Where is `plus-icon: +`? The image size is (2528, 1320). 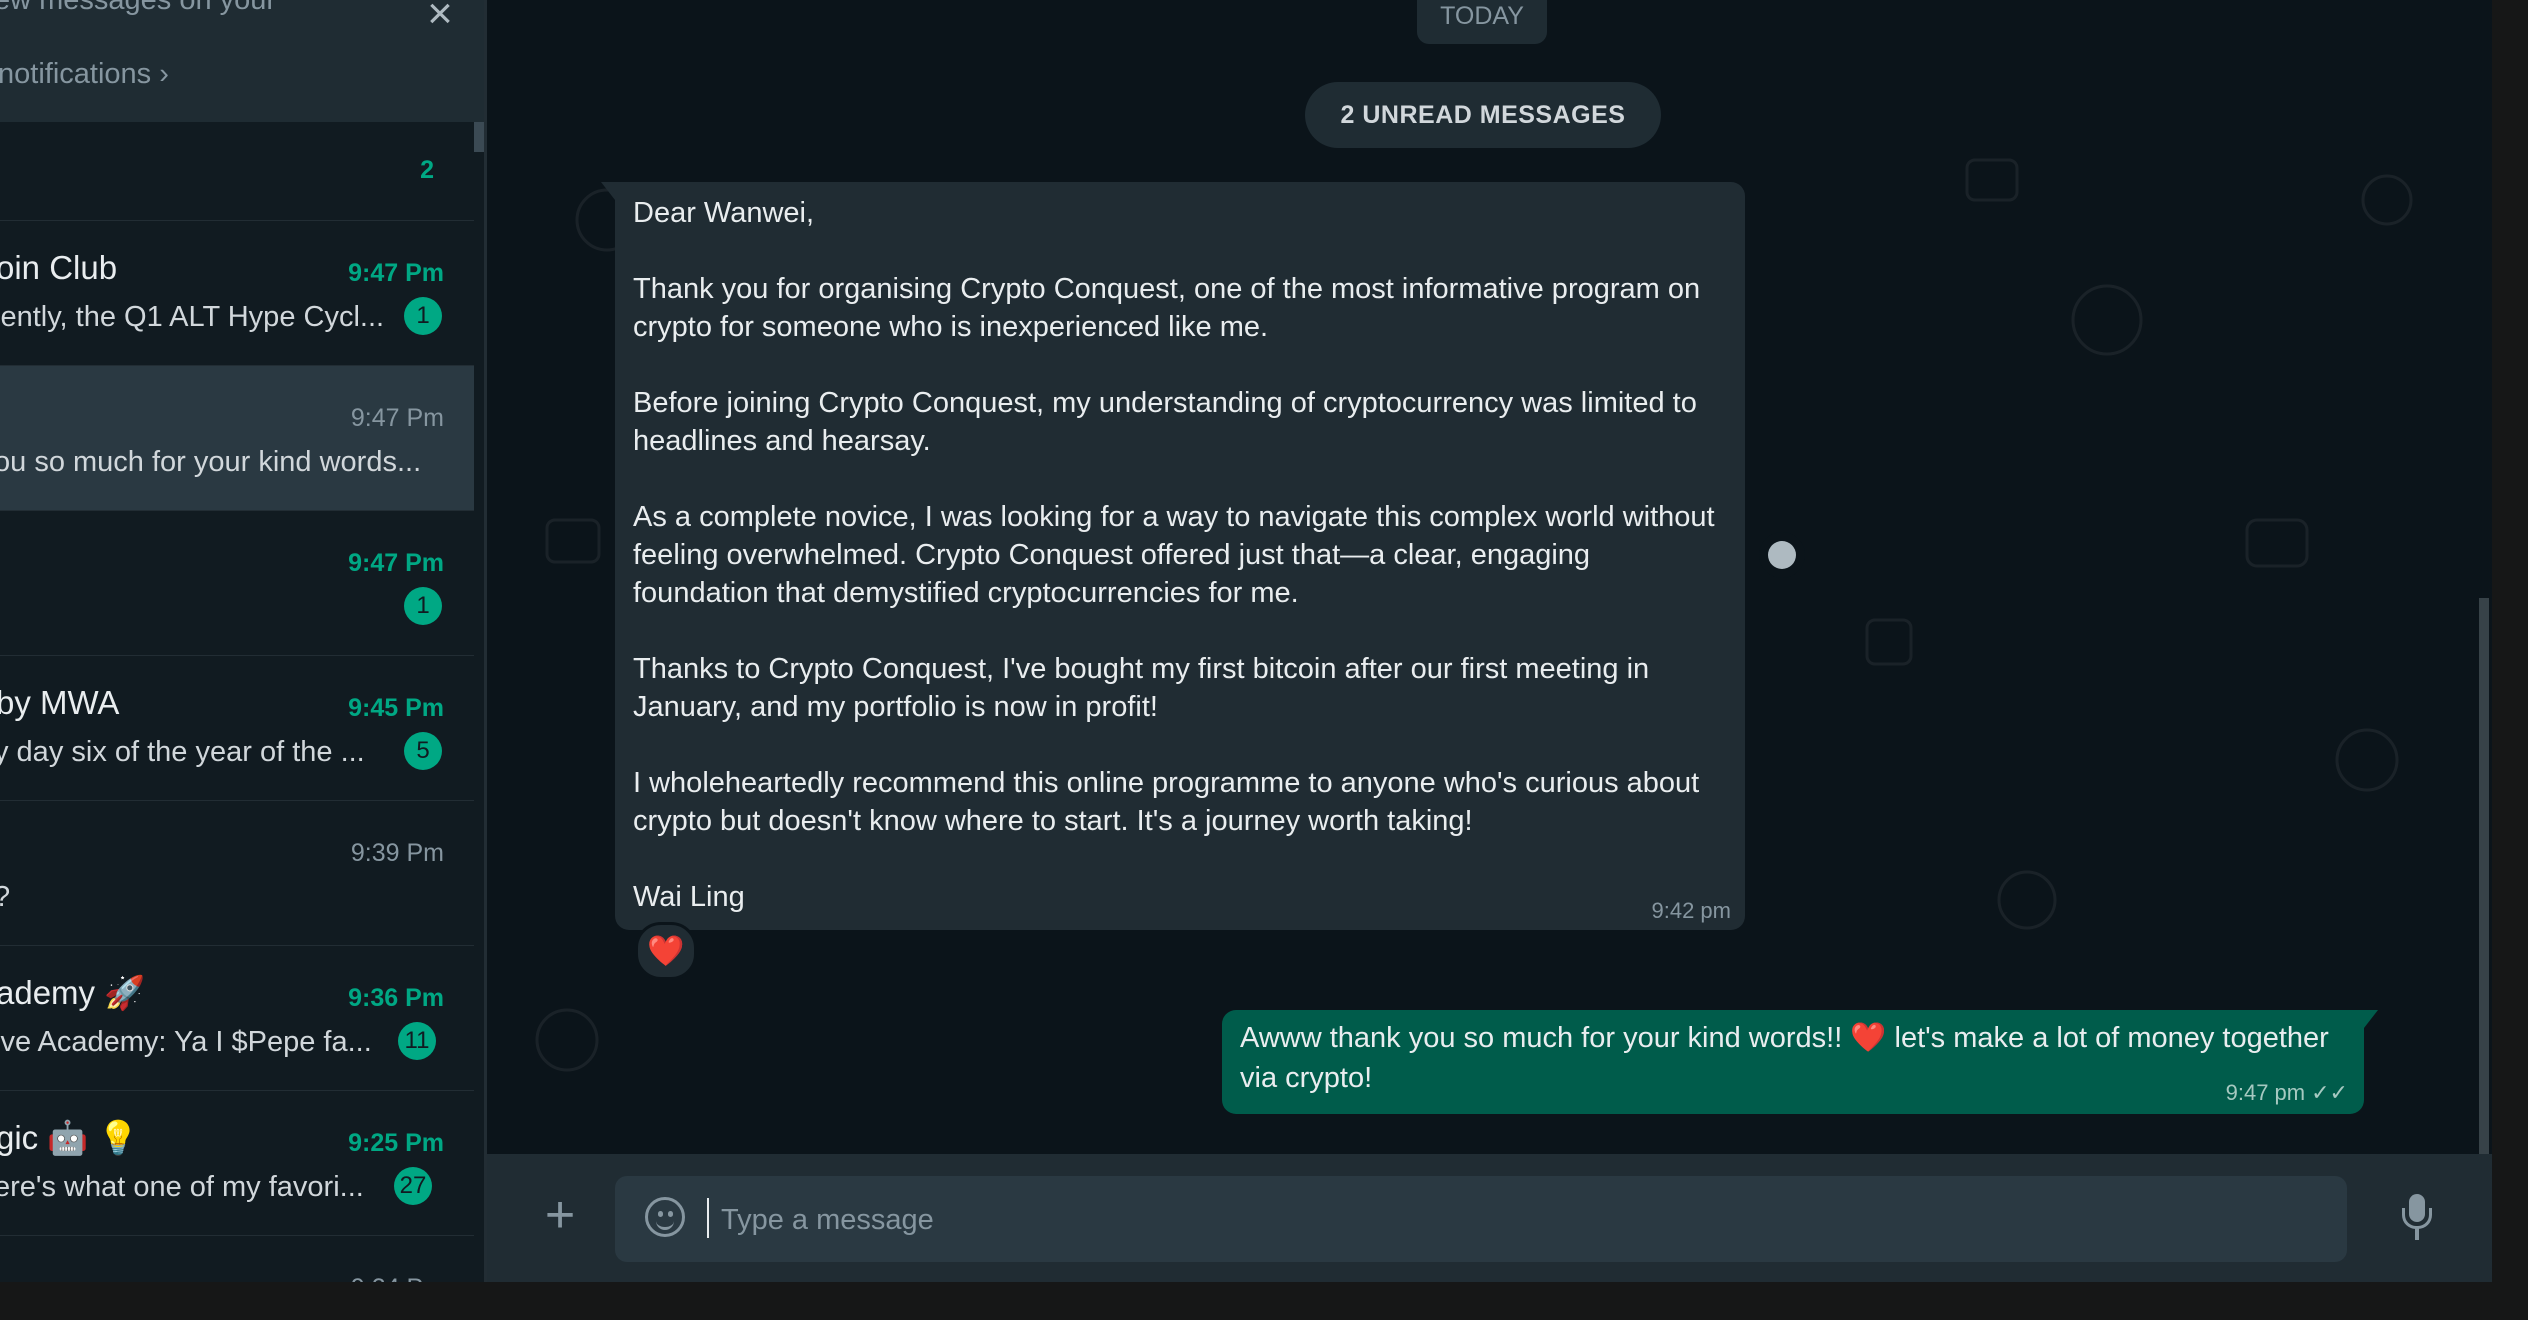 plus-icon: + is located at coordinates (560, 1215).